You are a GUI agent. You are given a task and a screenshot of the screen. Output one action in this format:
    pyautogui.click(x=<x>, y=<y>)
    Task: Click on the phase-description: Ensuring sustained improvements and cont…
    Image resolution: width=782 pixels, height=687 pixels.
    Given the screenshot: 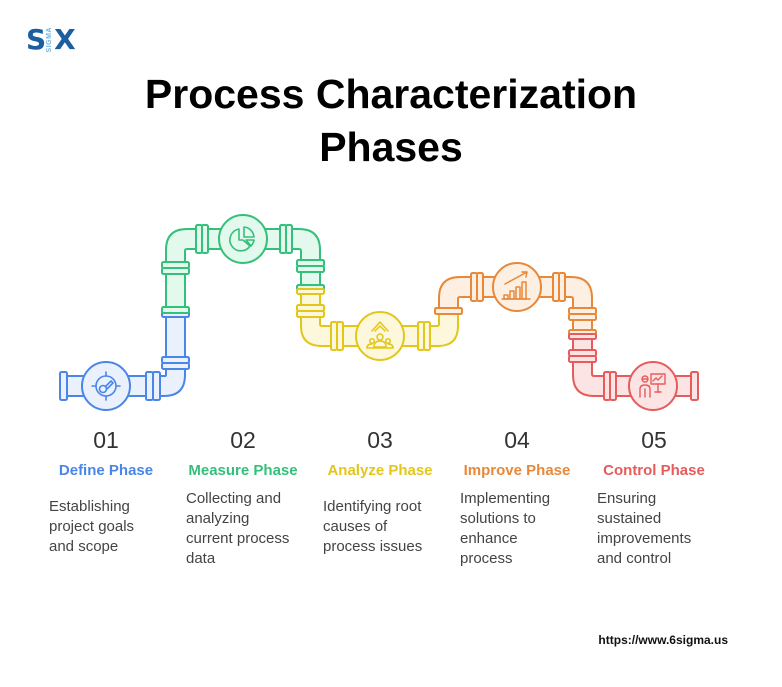 What is the action you would take?
    pyautogui.click(x=658, y=529)
    